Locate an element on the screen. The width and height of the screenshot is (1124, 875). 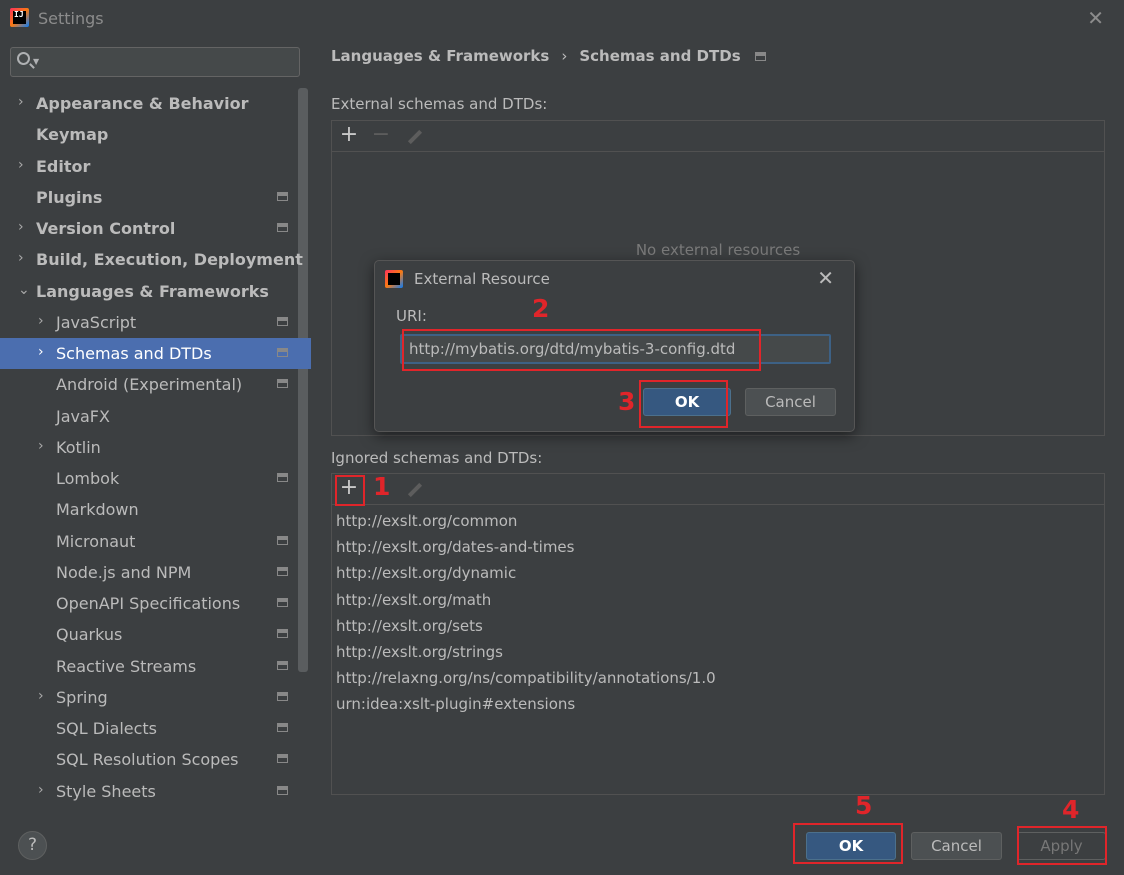
annotation-number-1: 1 is located at coordinates (382, 486).